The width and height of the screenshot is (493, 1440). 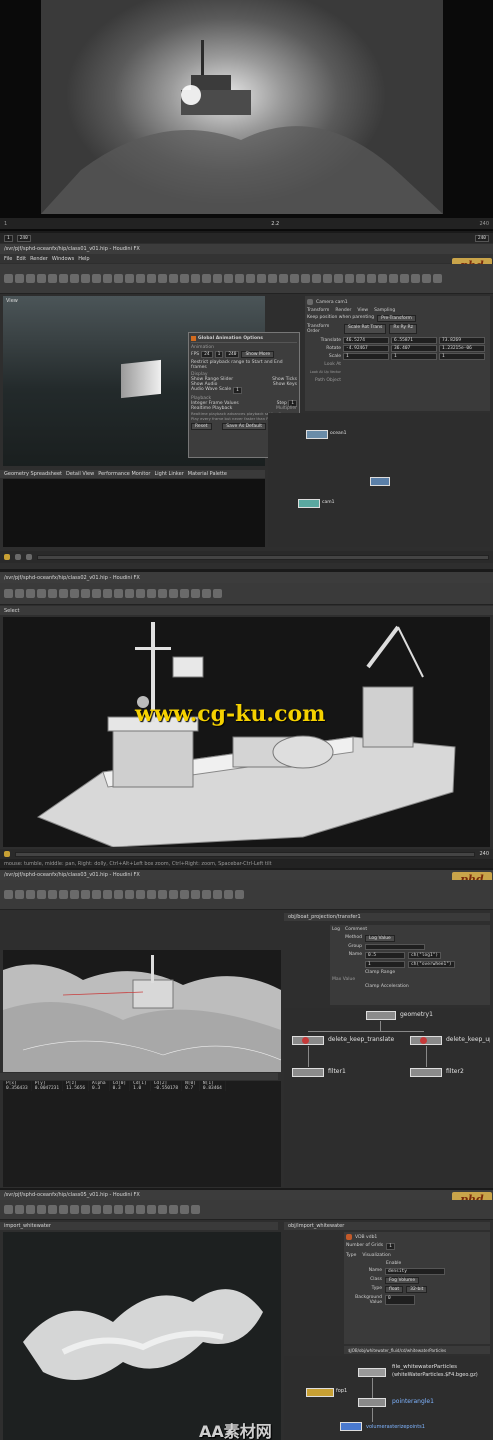 What do you see at coordinates (318, 310) in the screenshot?
I see `tab-transform: Transform` at bounding box center [318, 310].